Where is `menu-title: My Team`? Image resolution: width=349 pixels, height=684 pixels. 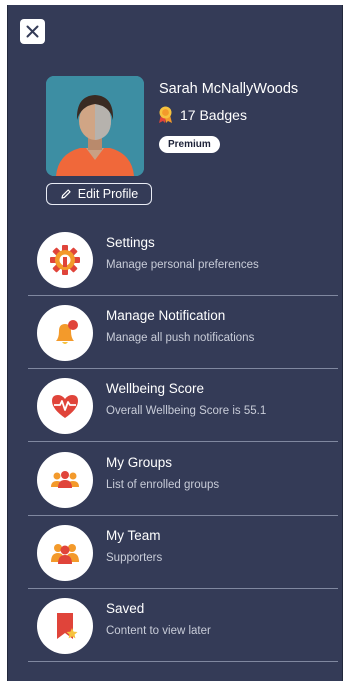
menu-title: My Team is located at coordinates (133, 535).